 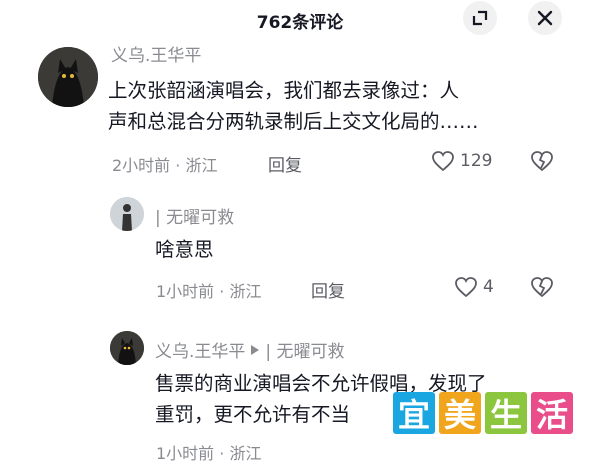 What do you see at coordinates (194, 215) in the screenshot?
I see `comment-username: | 无曜可救` at bounding box center [194, 215].